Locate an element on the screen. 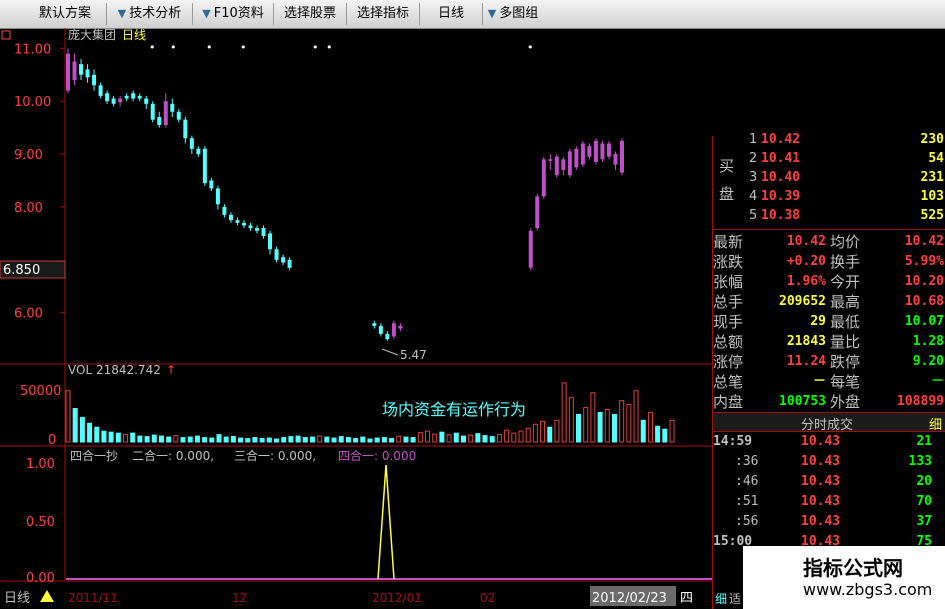 Image resolution: width=945 pixels, height=609 pixels. toolbar-select-indicator: 选择指标 is located at coordinates (383, 14).